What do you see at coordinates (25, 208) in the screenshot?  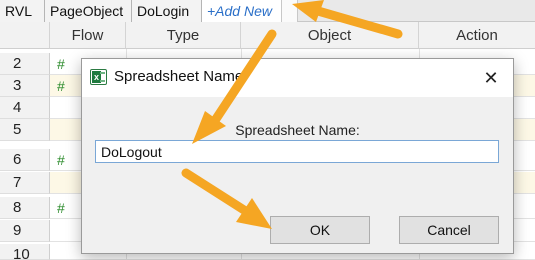 I see `row-number: 8` at bounding box center [25, 208].